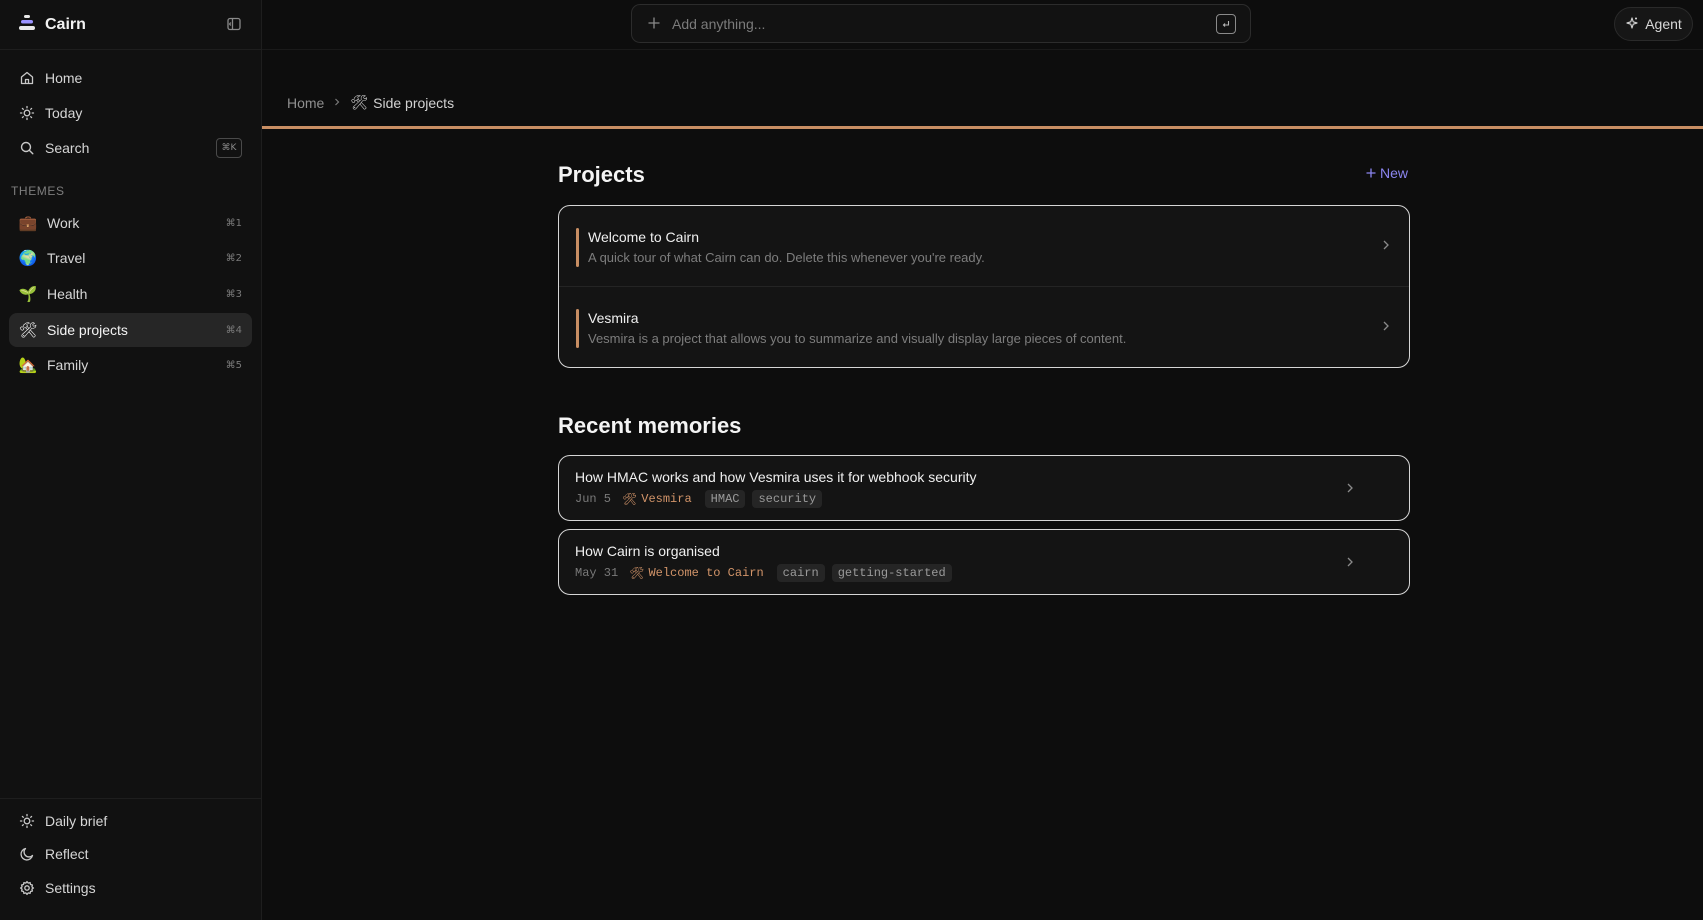 This screenshot has height=920, width=1703. Describe the element at coordinates (1632, 24) in the screenshot. I see `sparkle-icon` at that location.